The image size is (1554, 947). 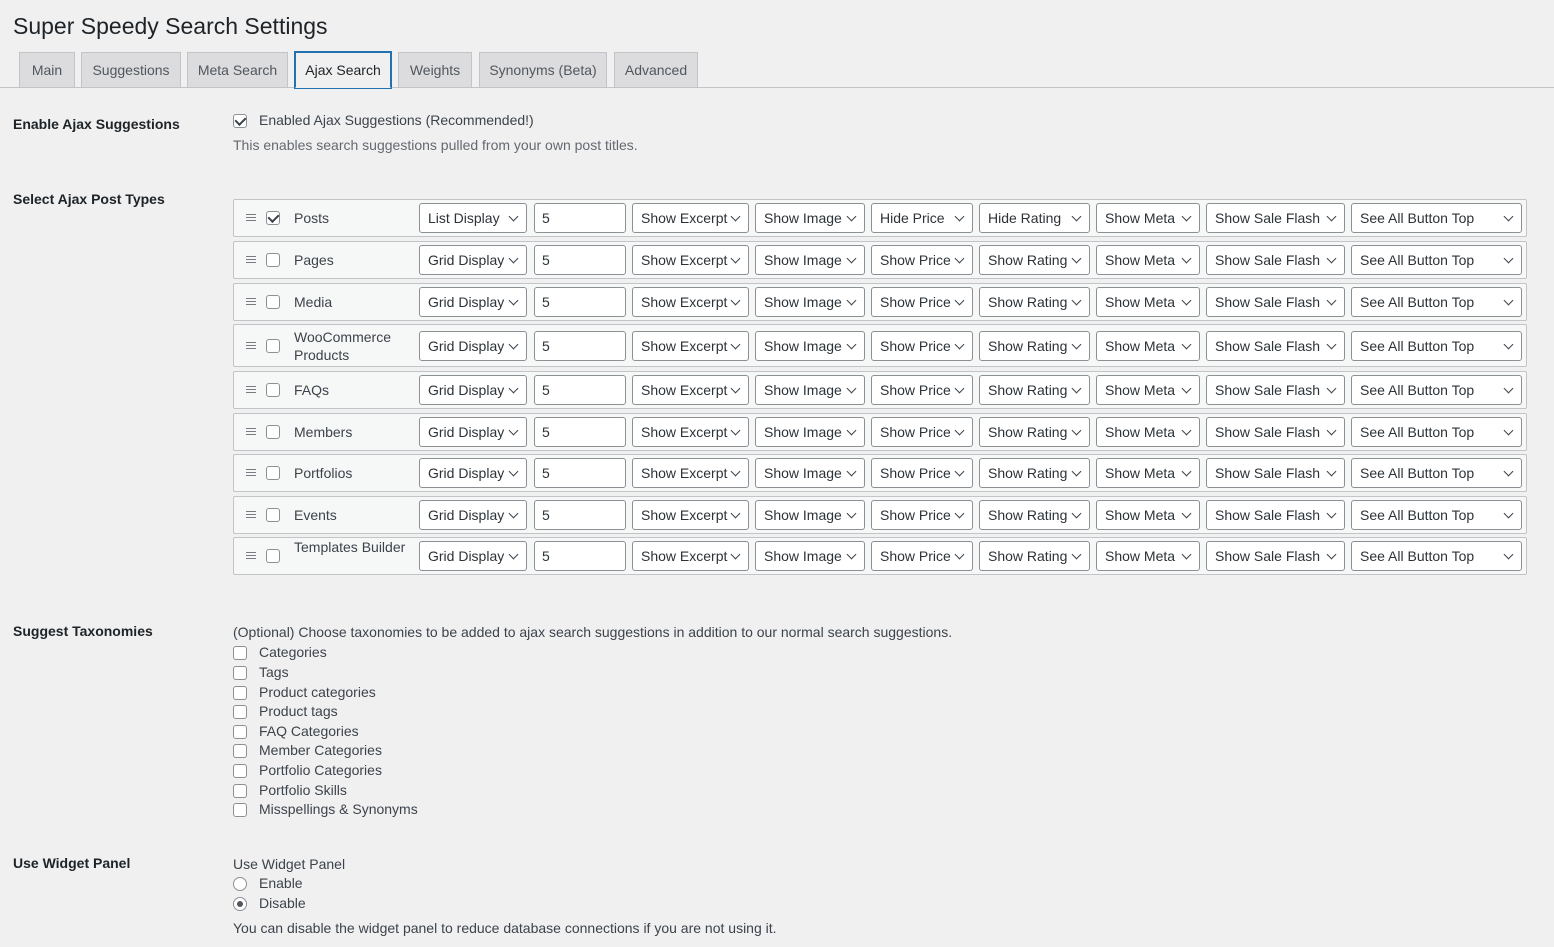 What do you see at coordinates (307, 750) in the screenshot?
I see `taxonomy-option: Member Categories` at bounding box center [307, 750].